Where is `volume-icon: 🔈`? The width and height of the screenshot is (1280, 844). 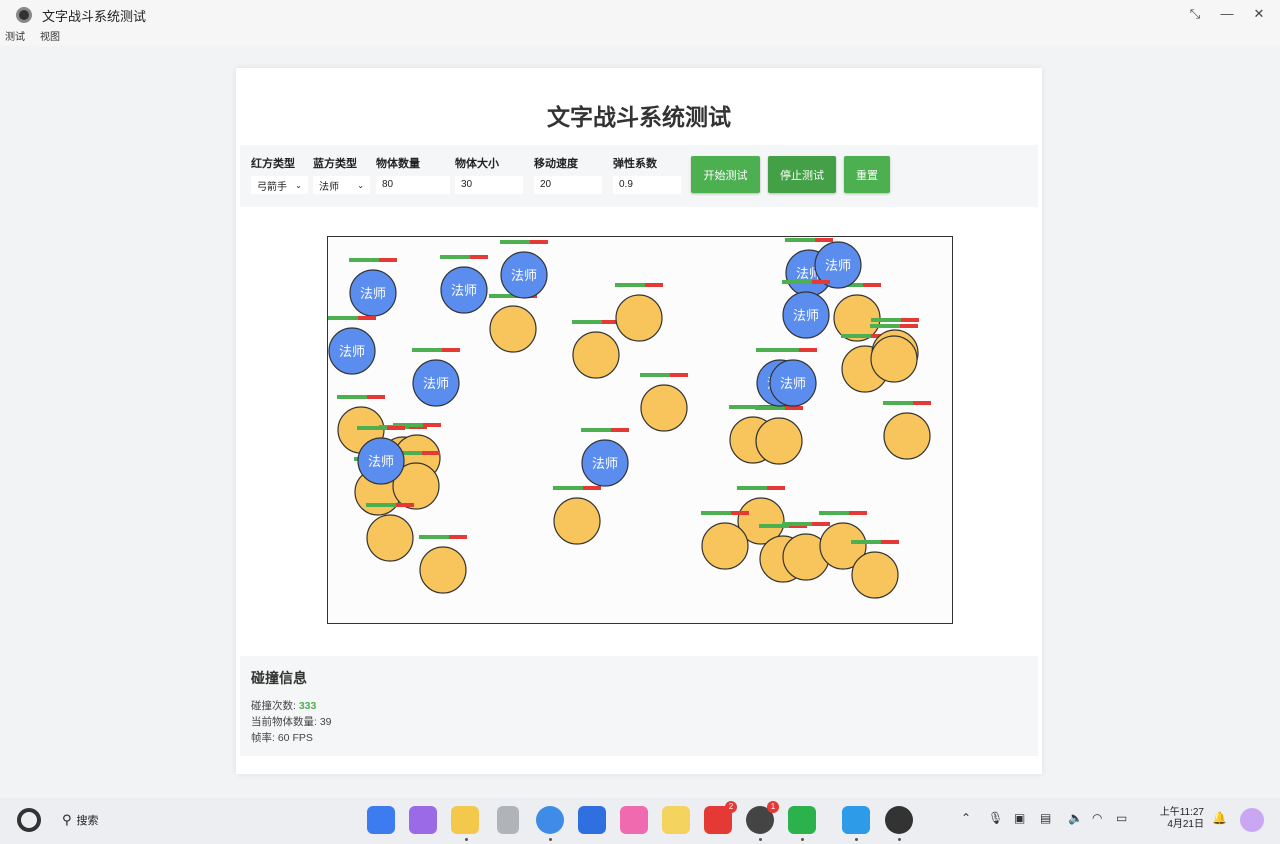
volume-icon: 🔈 is located at coordinates (1075, 818).